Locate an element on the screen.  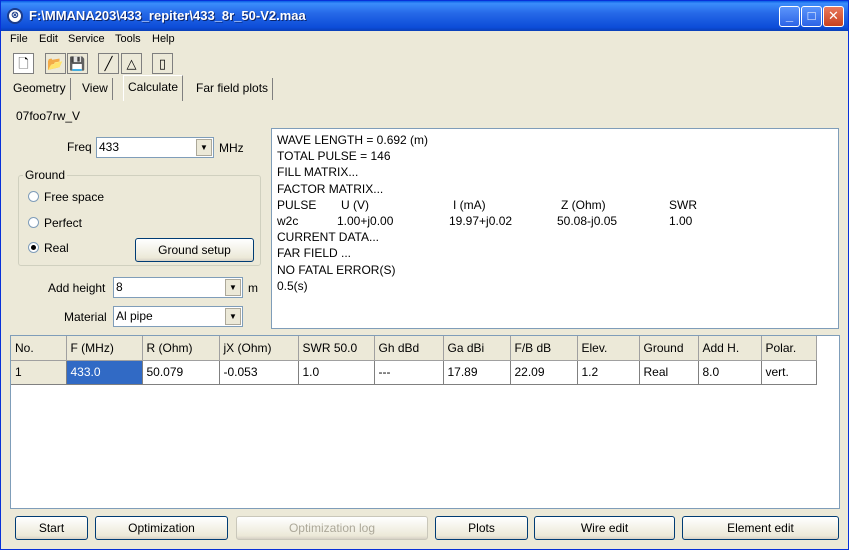
table-cell-selected: 433.0 is located at coordinates (104, 372).